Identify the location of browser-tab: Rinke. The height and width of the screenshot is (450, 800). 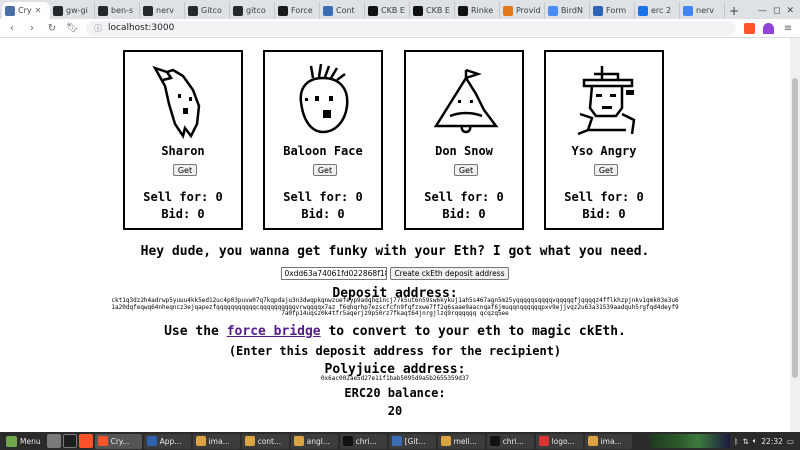
(477, 10).